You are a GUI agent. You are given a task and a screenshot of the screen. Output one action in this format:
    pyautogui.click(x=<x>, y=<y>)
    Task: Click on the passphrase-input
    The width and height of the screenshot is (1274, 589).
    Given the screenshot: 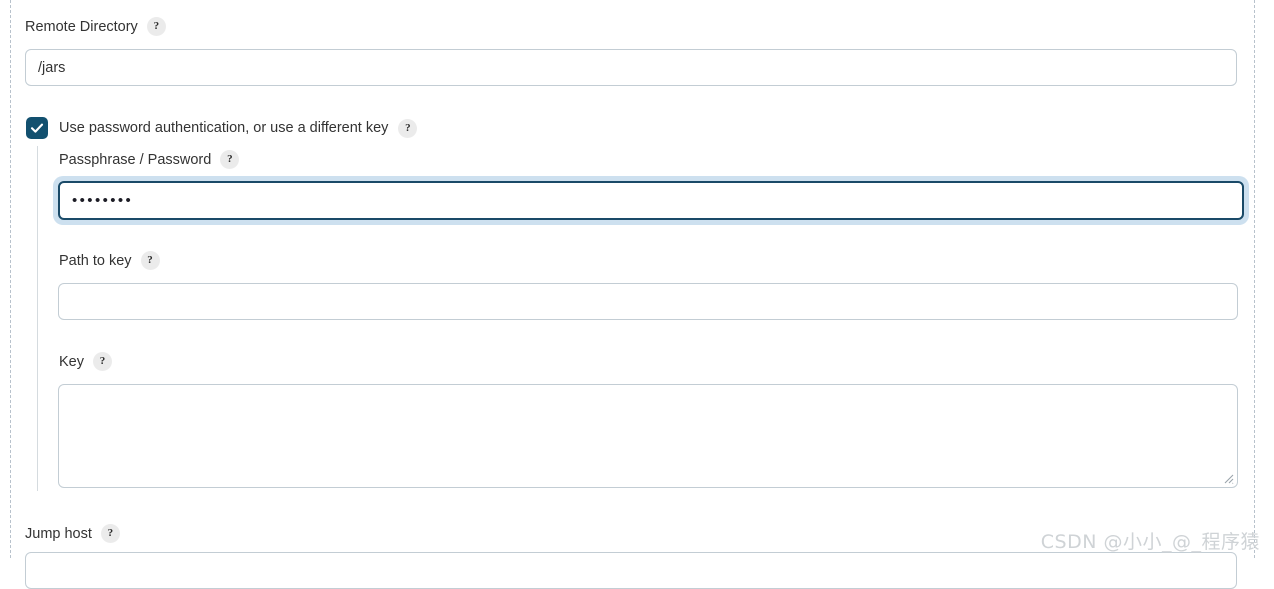 What is the action you would take?
    pyautogui.click(x=651, y=200)
    